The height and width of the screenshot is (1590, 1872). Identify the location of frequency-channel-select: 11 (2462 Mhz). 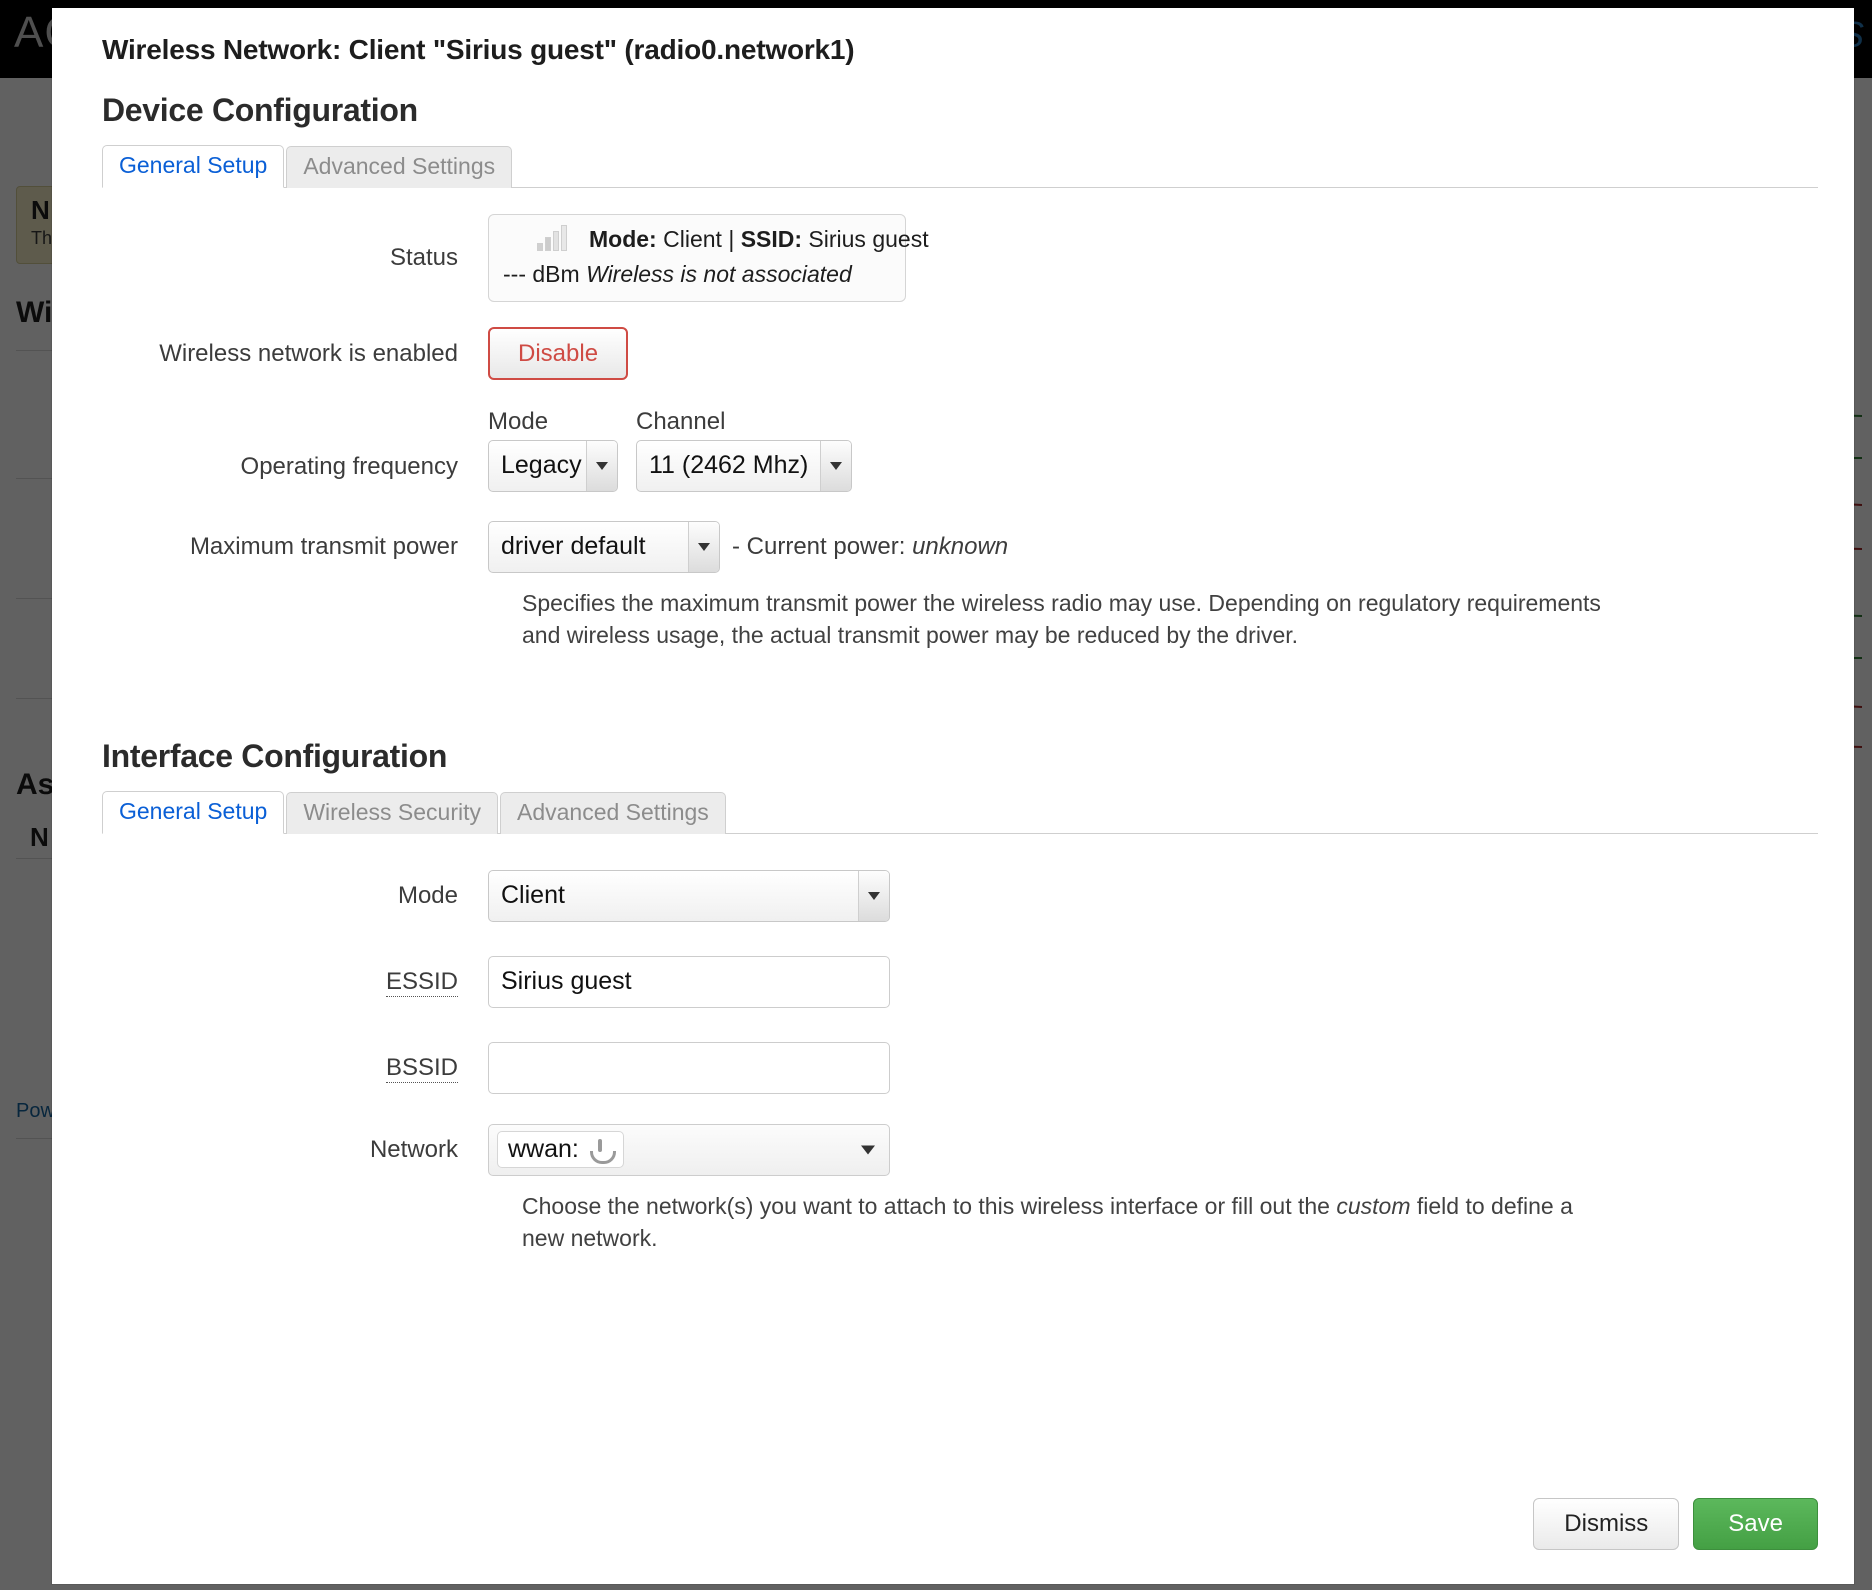
(744, 465).